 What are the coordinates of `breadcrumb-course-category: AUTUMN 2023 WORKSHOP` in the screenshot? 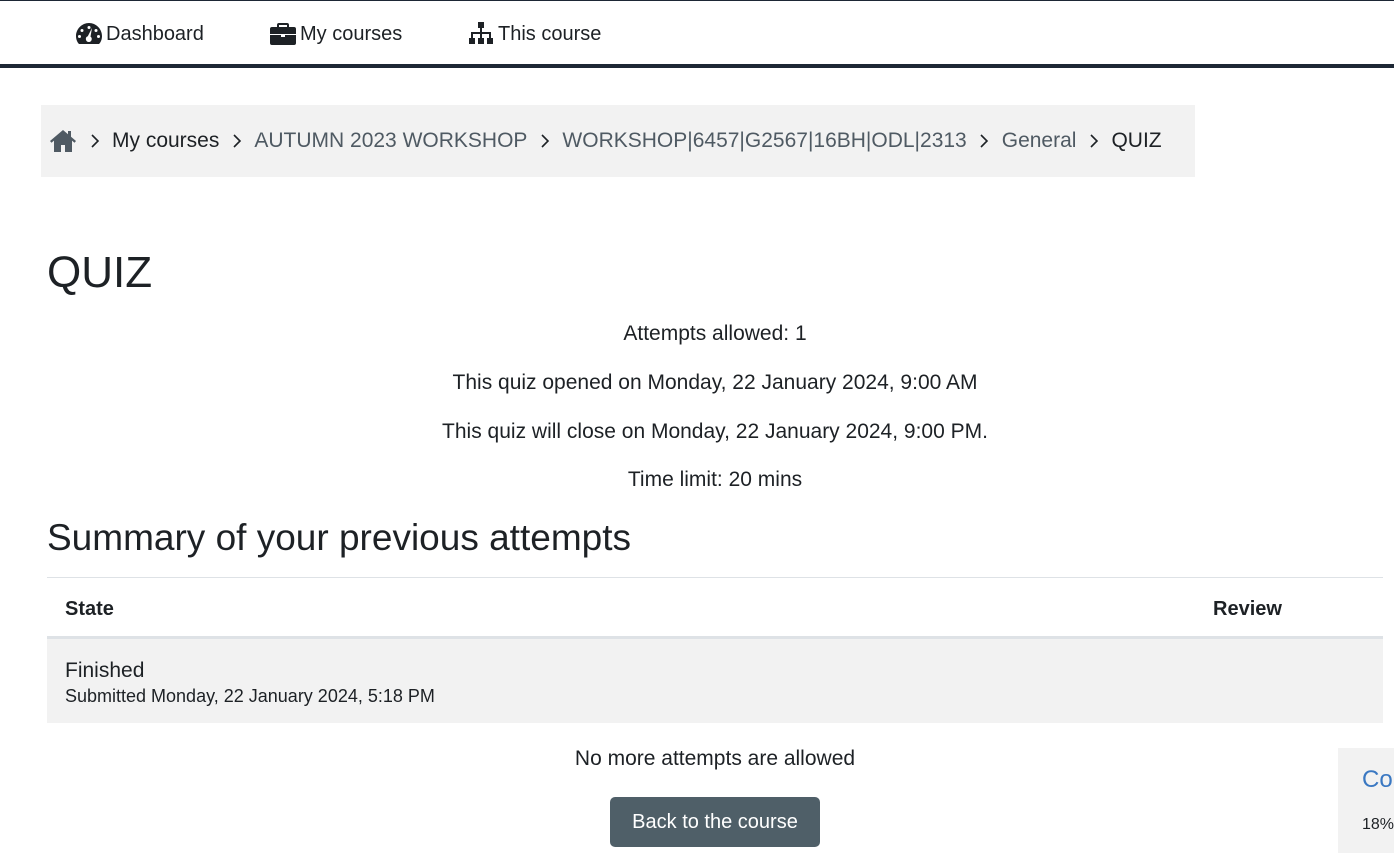 It's located at (390, 141).